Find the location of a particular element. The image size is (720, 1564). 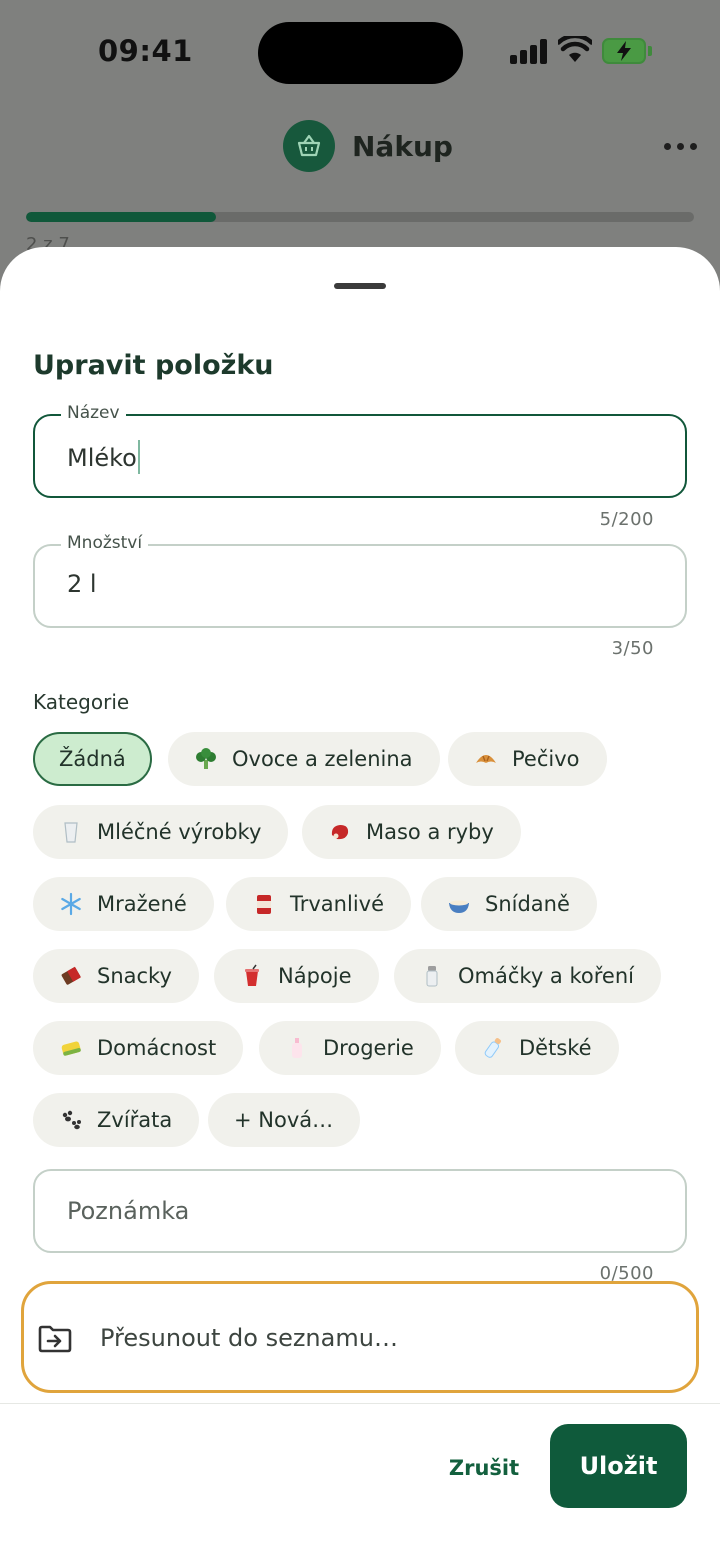

sponge-icon is located at coordinates (71, 1048).